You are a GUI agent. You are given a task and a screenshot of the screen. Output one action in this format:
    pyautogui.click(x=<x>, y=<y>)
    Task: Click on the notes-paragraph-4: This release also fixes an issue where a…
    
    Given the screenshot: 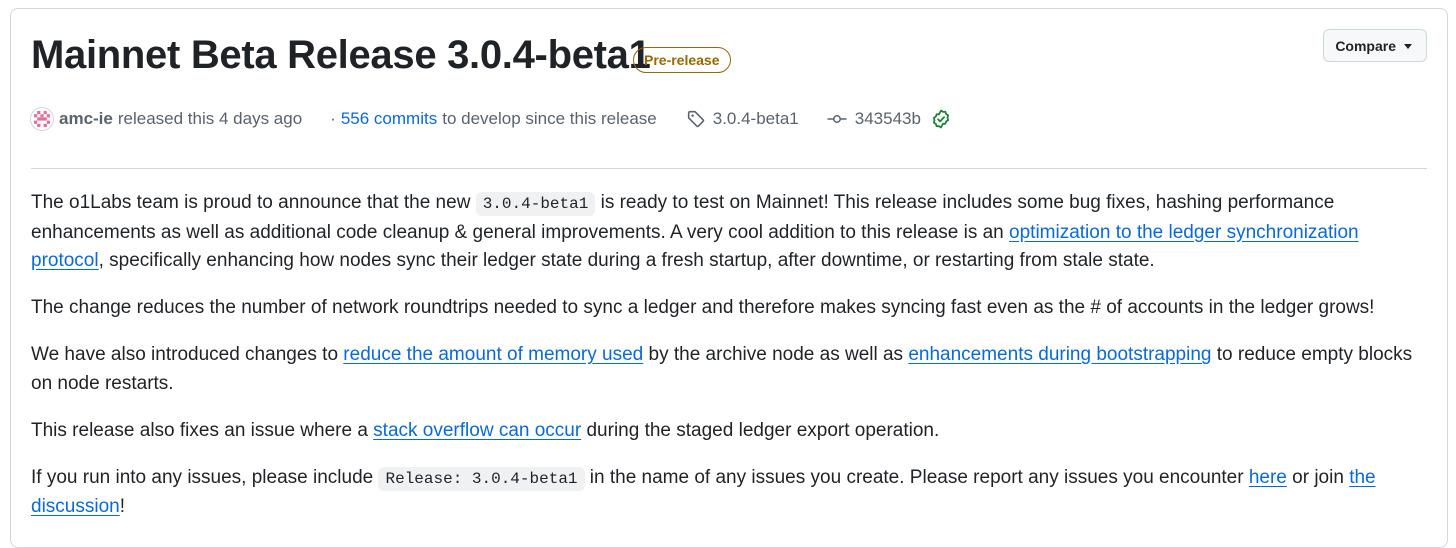 What is the action you would take?
    pyautogui.click(x=727, y=431)
    